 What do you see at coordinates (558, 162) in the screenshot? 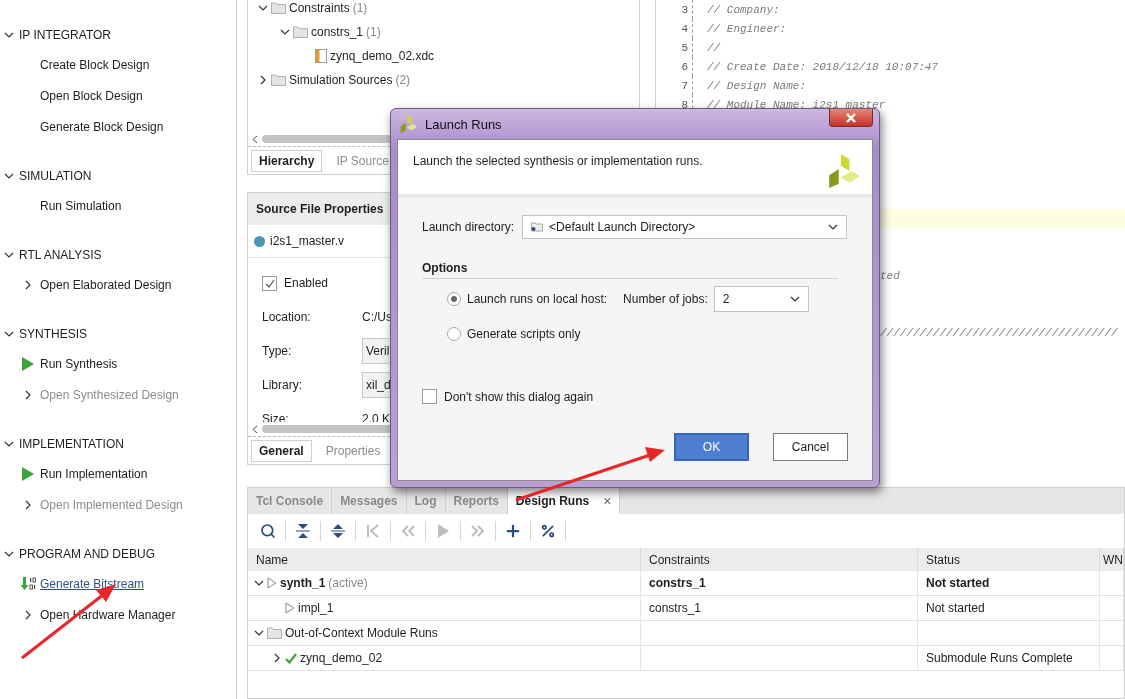
I see `dialog-description: Launch the selected synthesis or implementation runs.` at bounding box center [558, 162].